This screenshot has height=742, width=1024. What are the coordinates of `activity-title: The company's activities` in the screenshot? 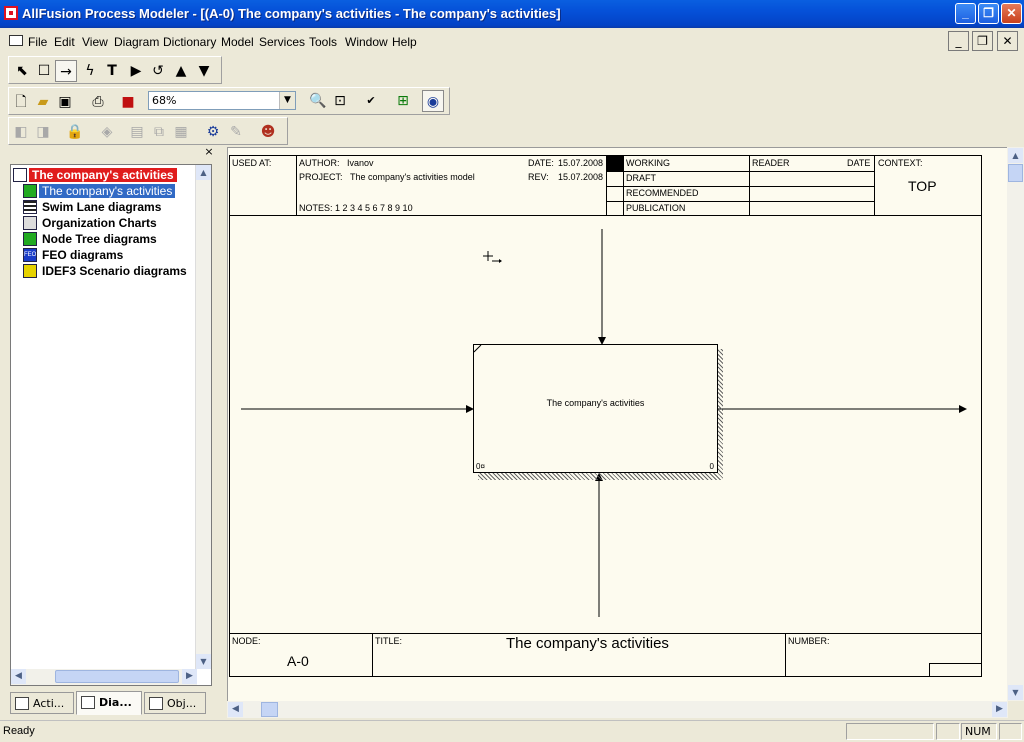 It's located at (595, 403).